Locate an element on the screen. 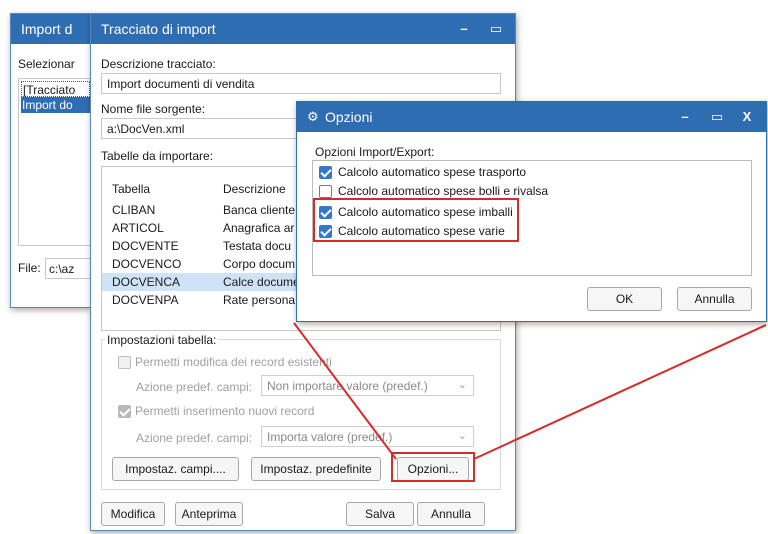  highlight-box-options-button is located at coordinates (433, 467).